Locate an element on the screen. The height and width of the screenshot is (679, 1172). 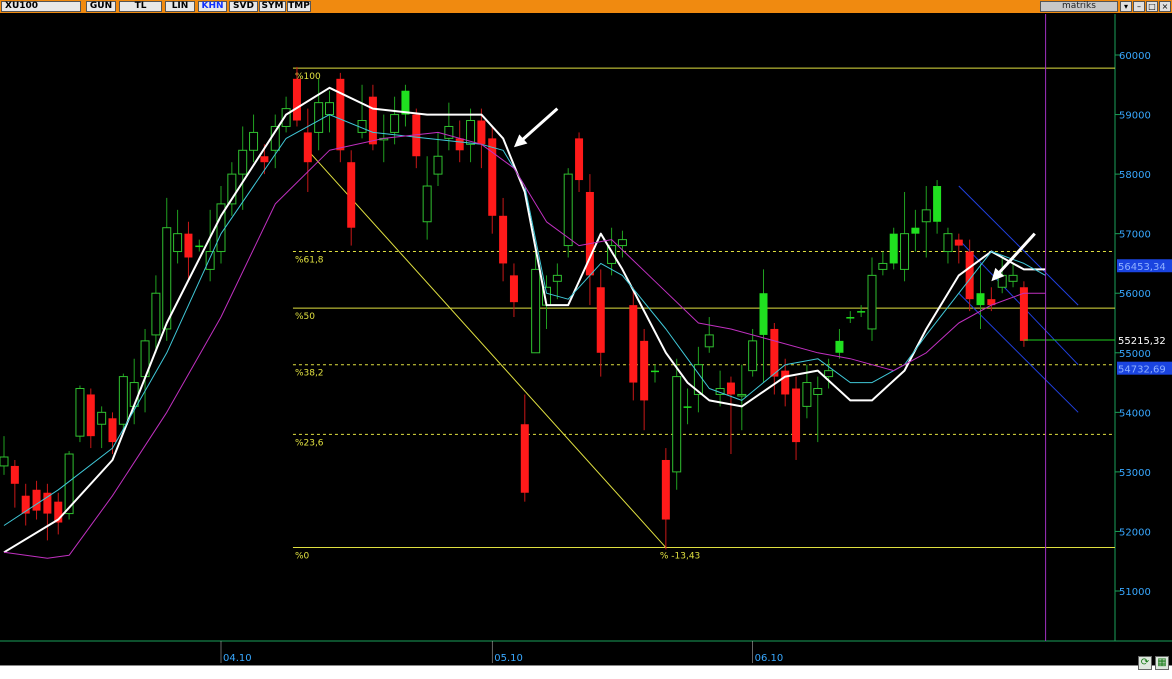
price-tag-label: 56453,34 is located at coordinates (1142, 267).